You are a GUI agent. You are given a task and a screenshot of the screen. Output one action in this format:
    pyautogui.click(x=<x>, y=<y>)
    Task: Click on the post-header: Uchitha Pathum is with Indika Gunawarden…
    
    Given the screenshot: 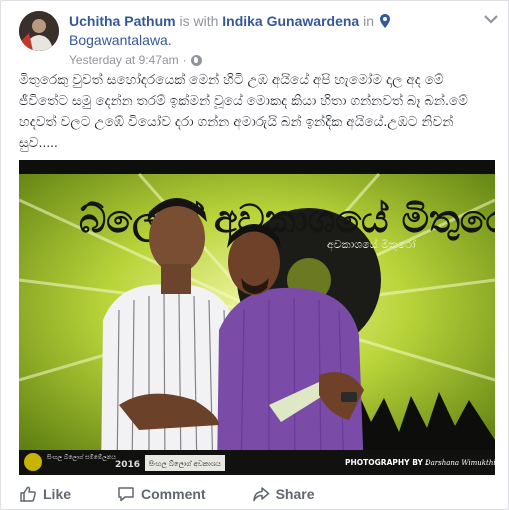 What is the action you would take?
    pyautogui.click(x=259, y=40)
    